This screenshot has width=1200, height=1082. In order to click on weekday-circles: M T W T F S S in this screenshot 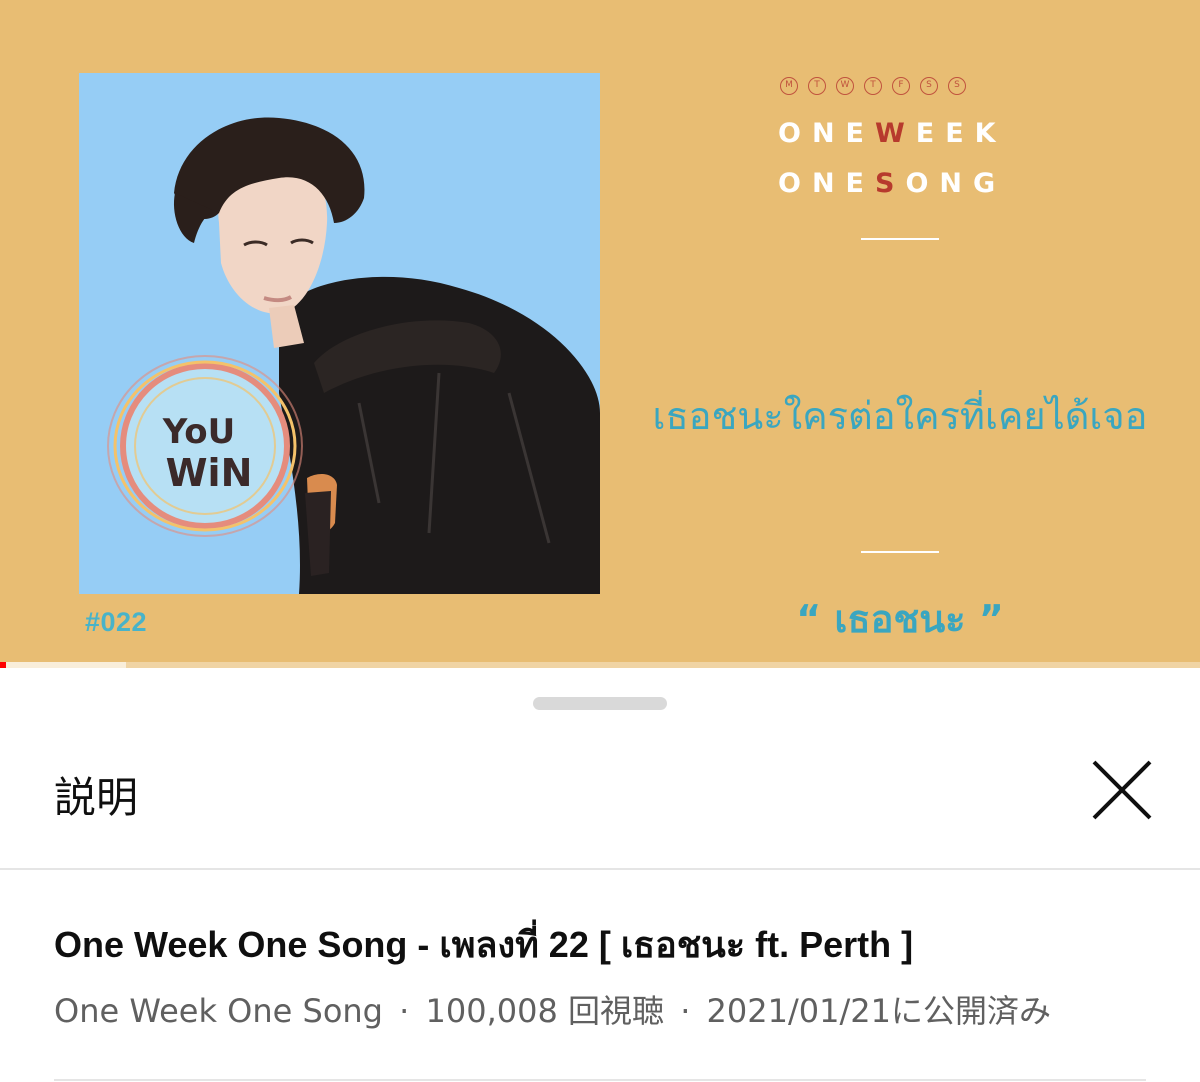, I will do `click(873, 86)`.